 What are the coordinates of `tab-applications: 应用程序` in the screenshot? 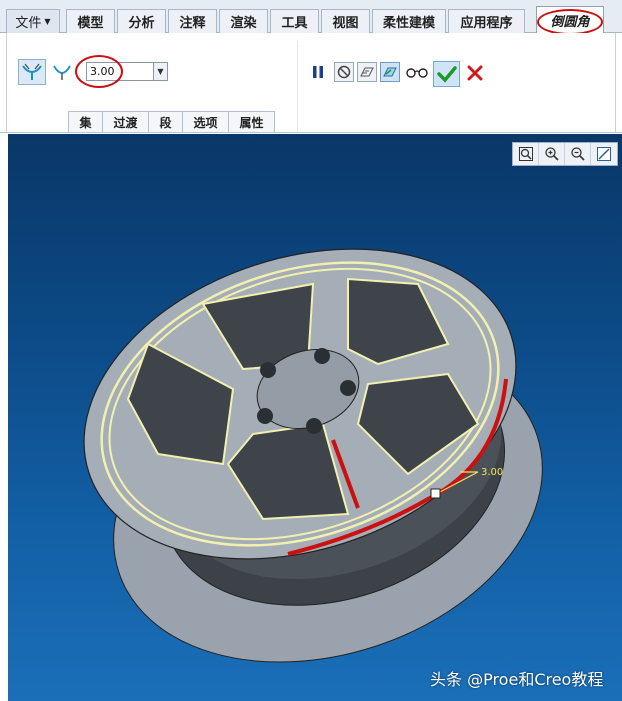 It's located at (486, 21).